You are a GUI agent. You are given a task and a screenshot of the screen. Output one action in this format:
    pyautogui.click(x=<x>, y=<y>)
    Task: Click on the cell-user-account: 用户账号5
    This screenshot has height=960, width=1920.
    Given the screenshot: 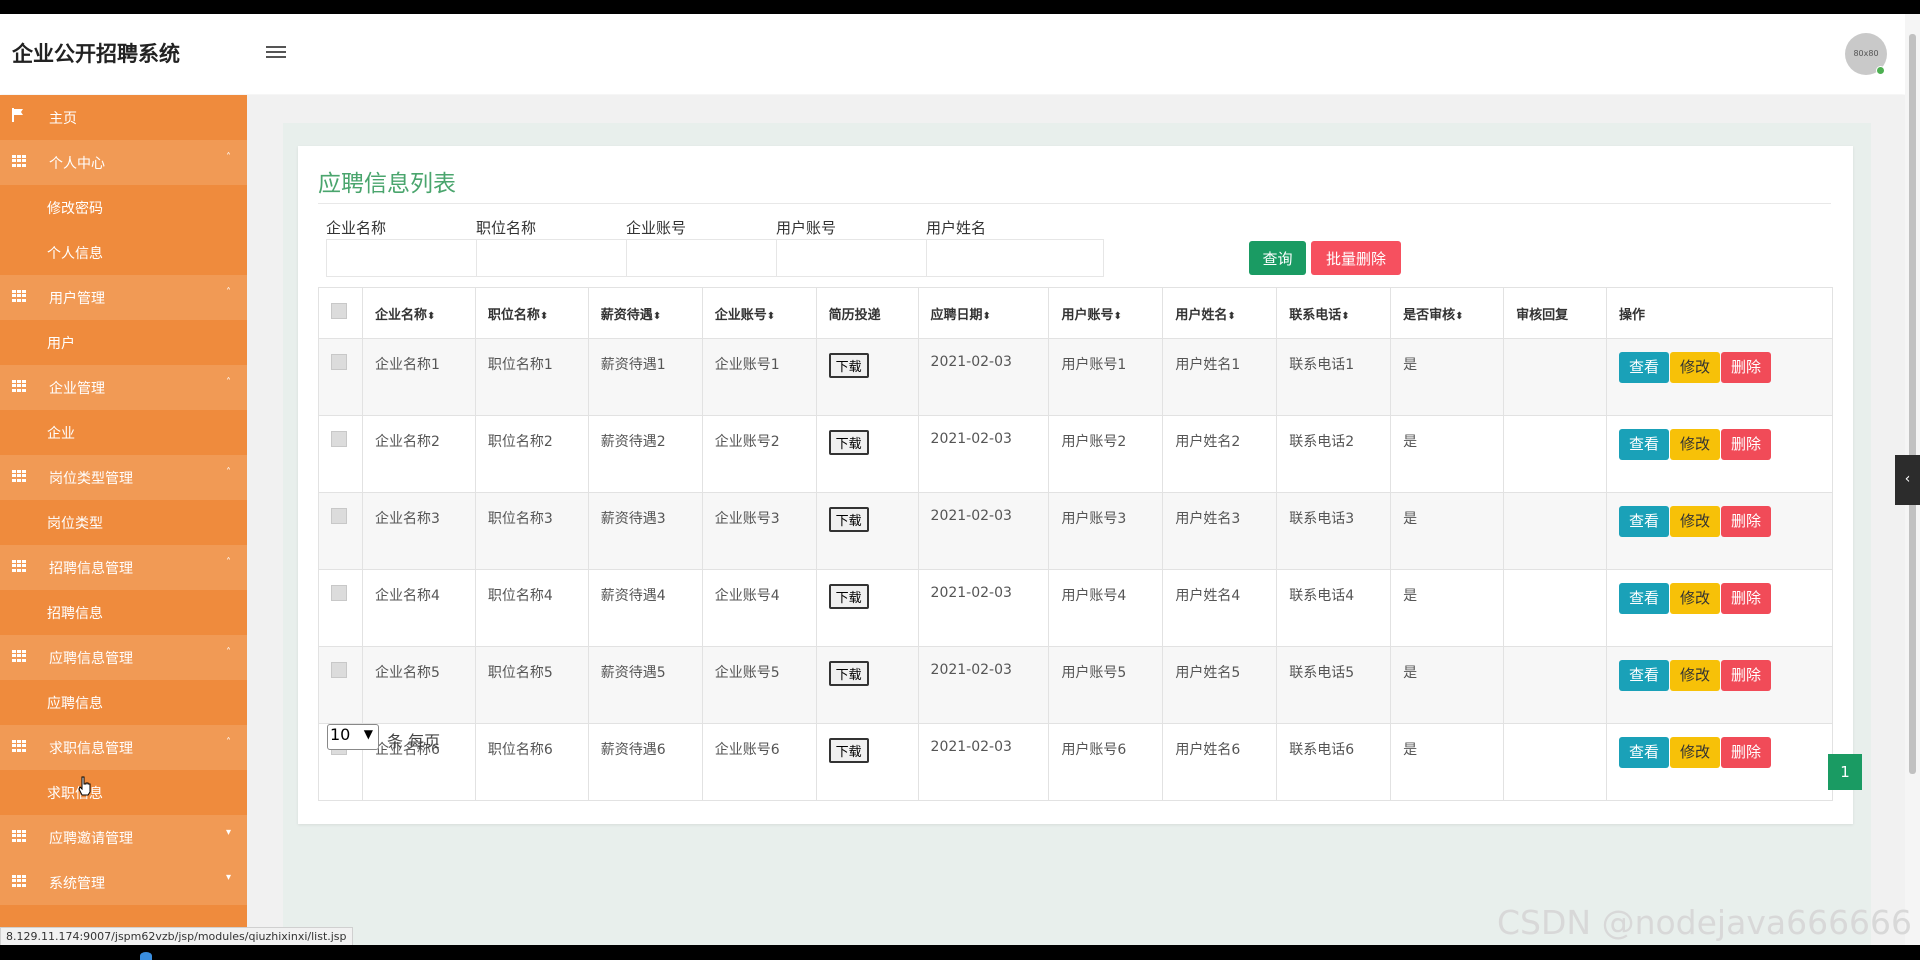 What is the action you would take?
    pyautogui.click(x=1106, y=685)
    